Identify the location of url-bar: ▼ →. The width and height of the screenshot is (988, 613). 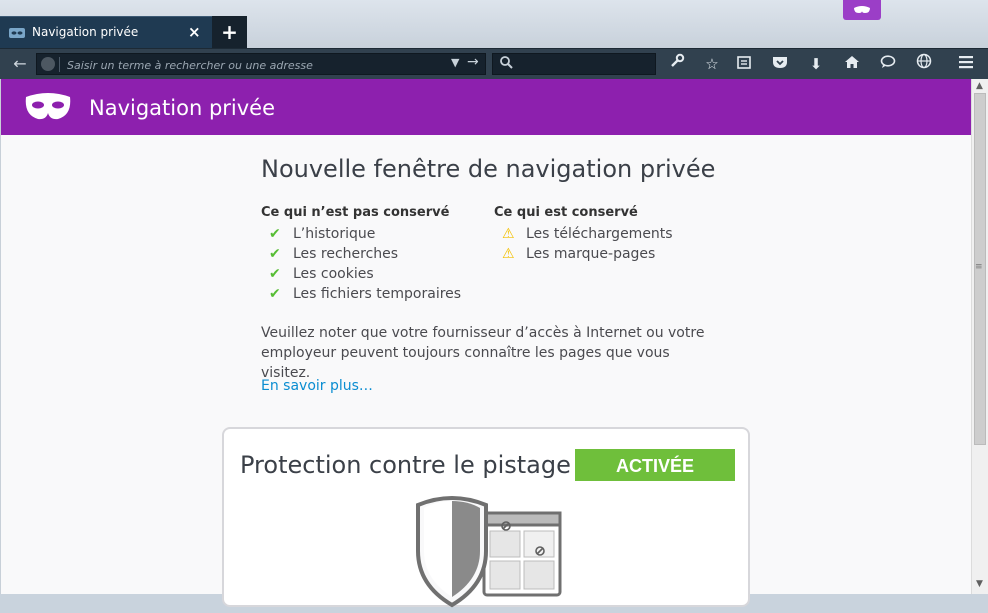
(261, 64).